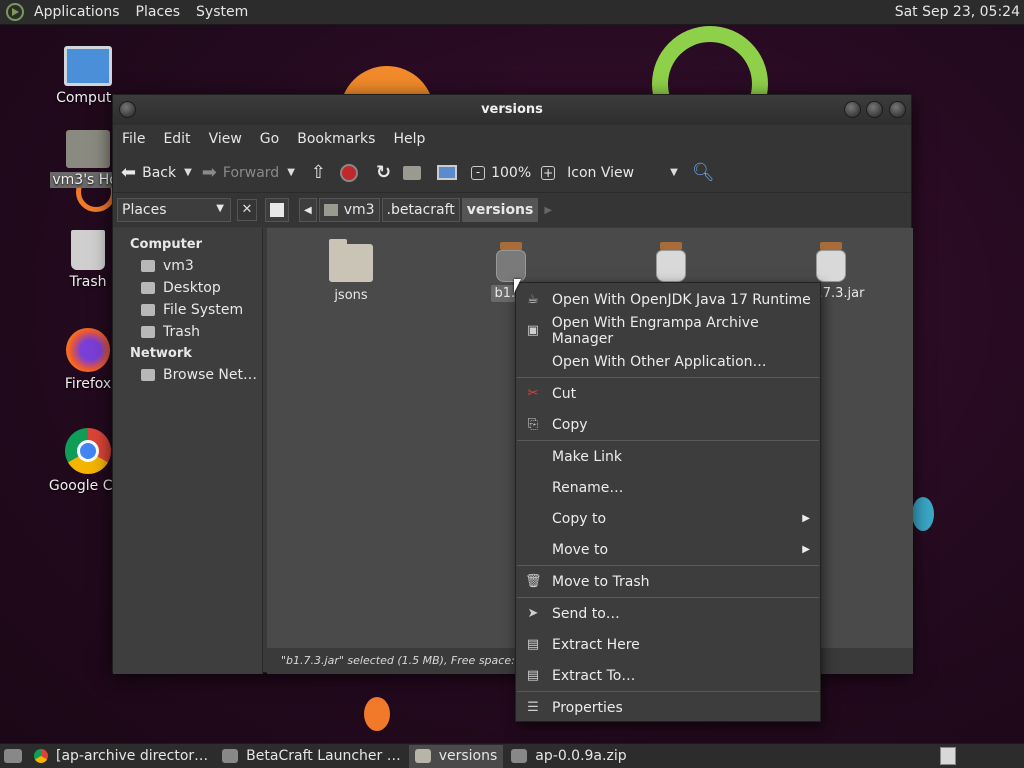 The image size is (1024, 768). Describe the element at coordinates (668, 456) in the screenshot. I see `menu-item-make-link: Make Link` at that location.